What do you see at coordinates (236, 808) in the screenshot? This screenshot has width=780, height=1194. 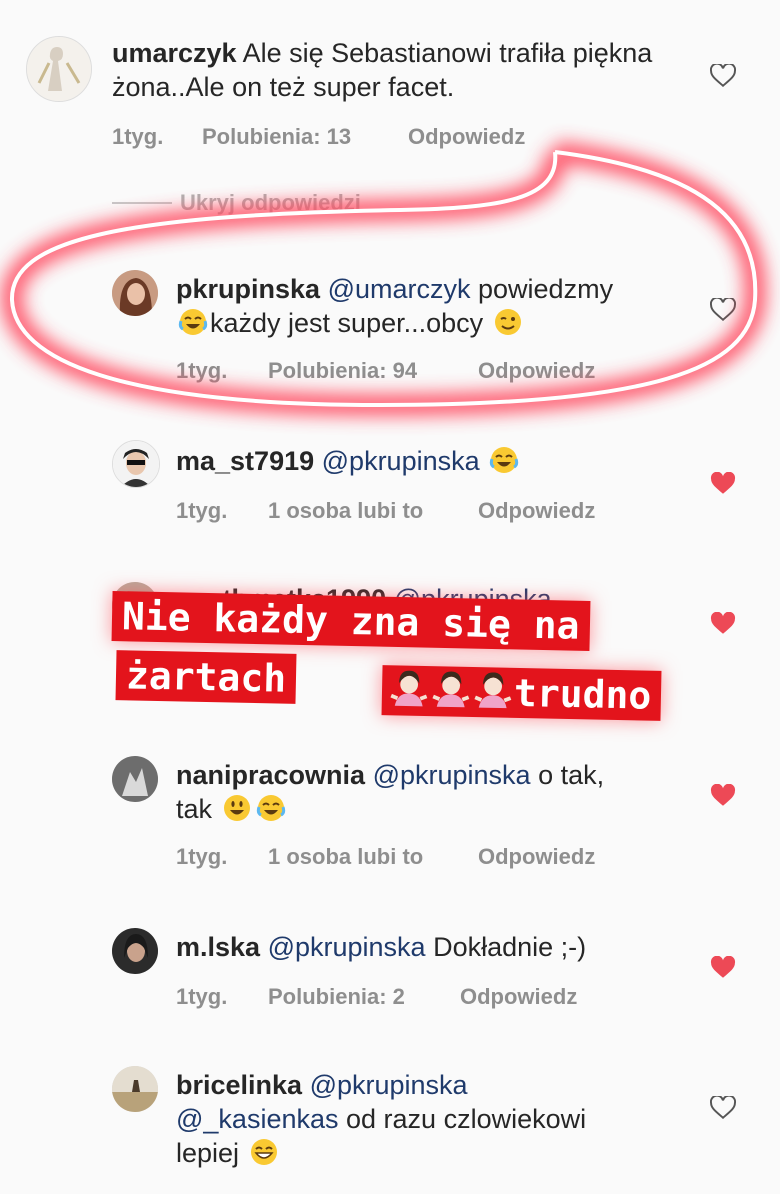 I see `smiley-emoji-icon` at bounding box center [236, 808].